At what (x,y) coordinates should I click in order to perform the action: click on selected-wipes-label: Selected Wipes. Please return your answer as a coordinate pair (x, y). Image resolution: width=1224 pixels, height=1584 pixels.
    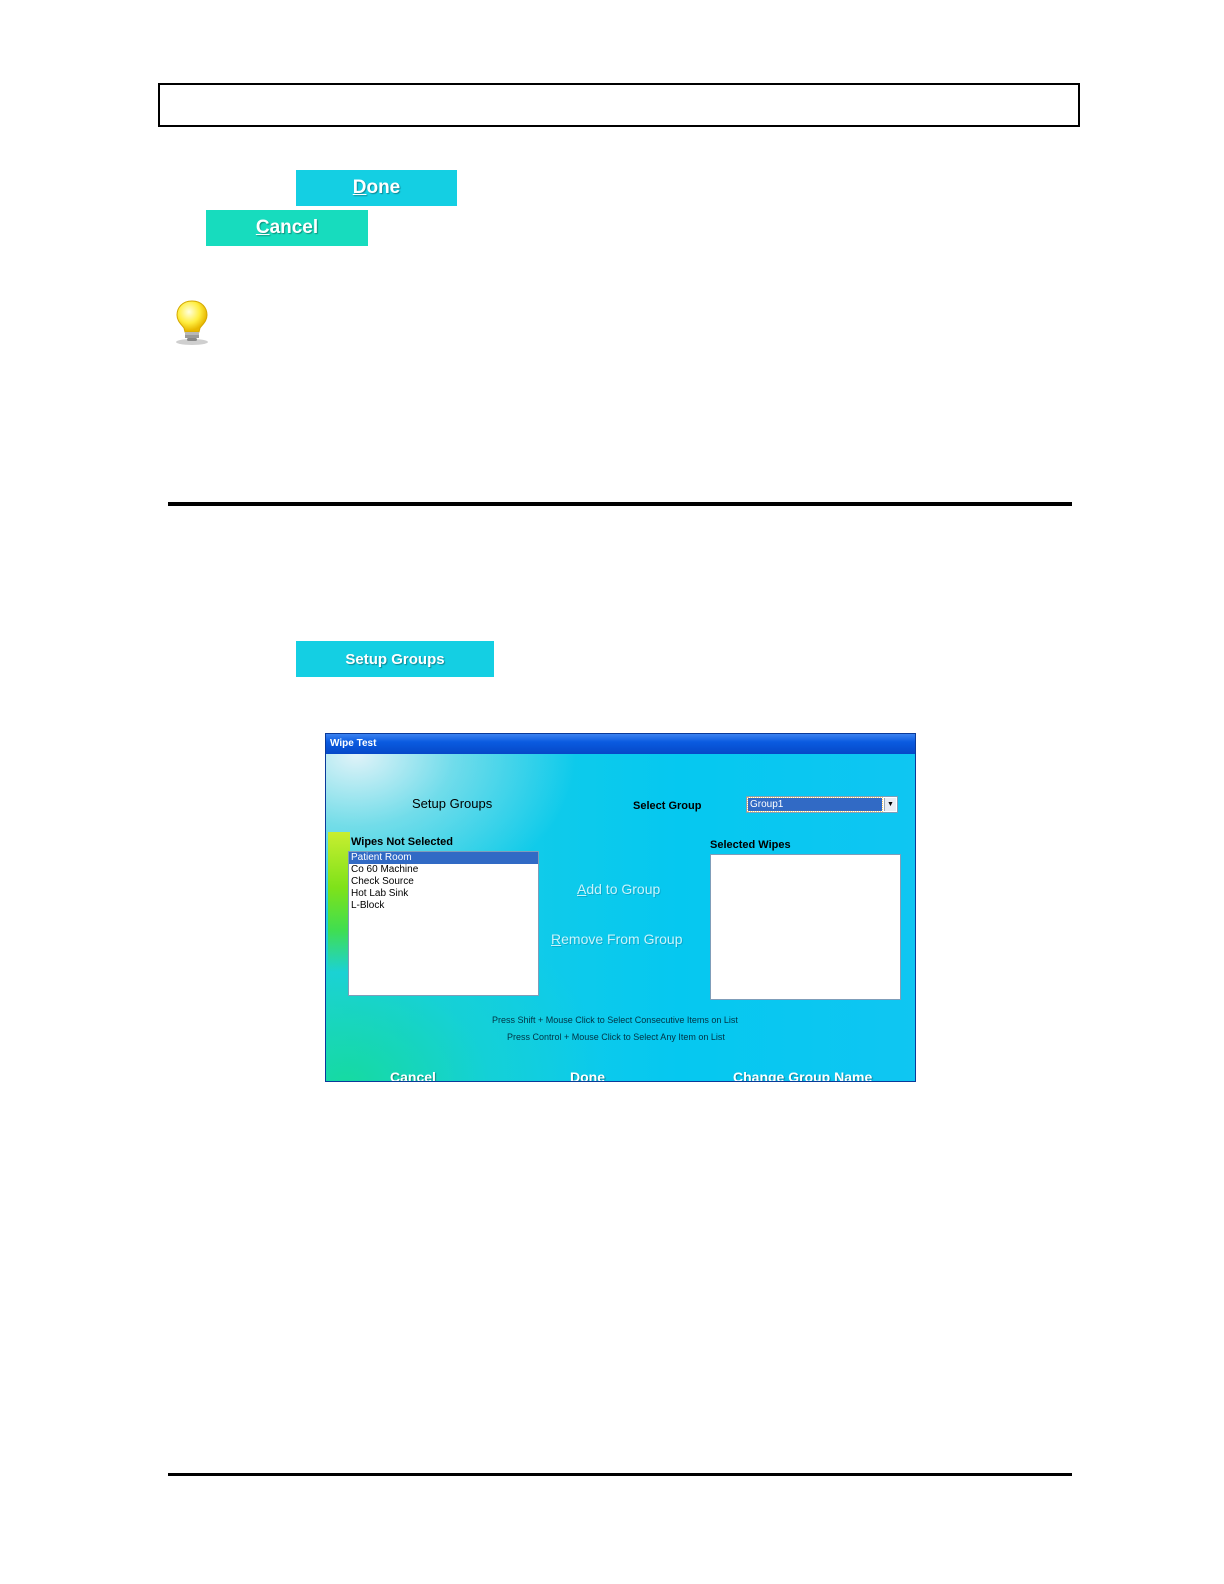
    Looking at the image, I should click on (750, 845).